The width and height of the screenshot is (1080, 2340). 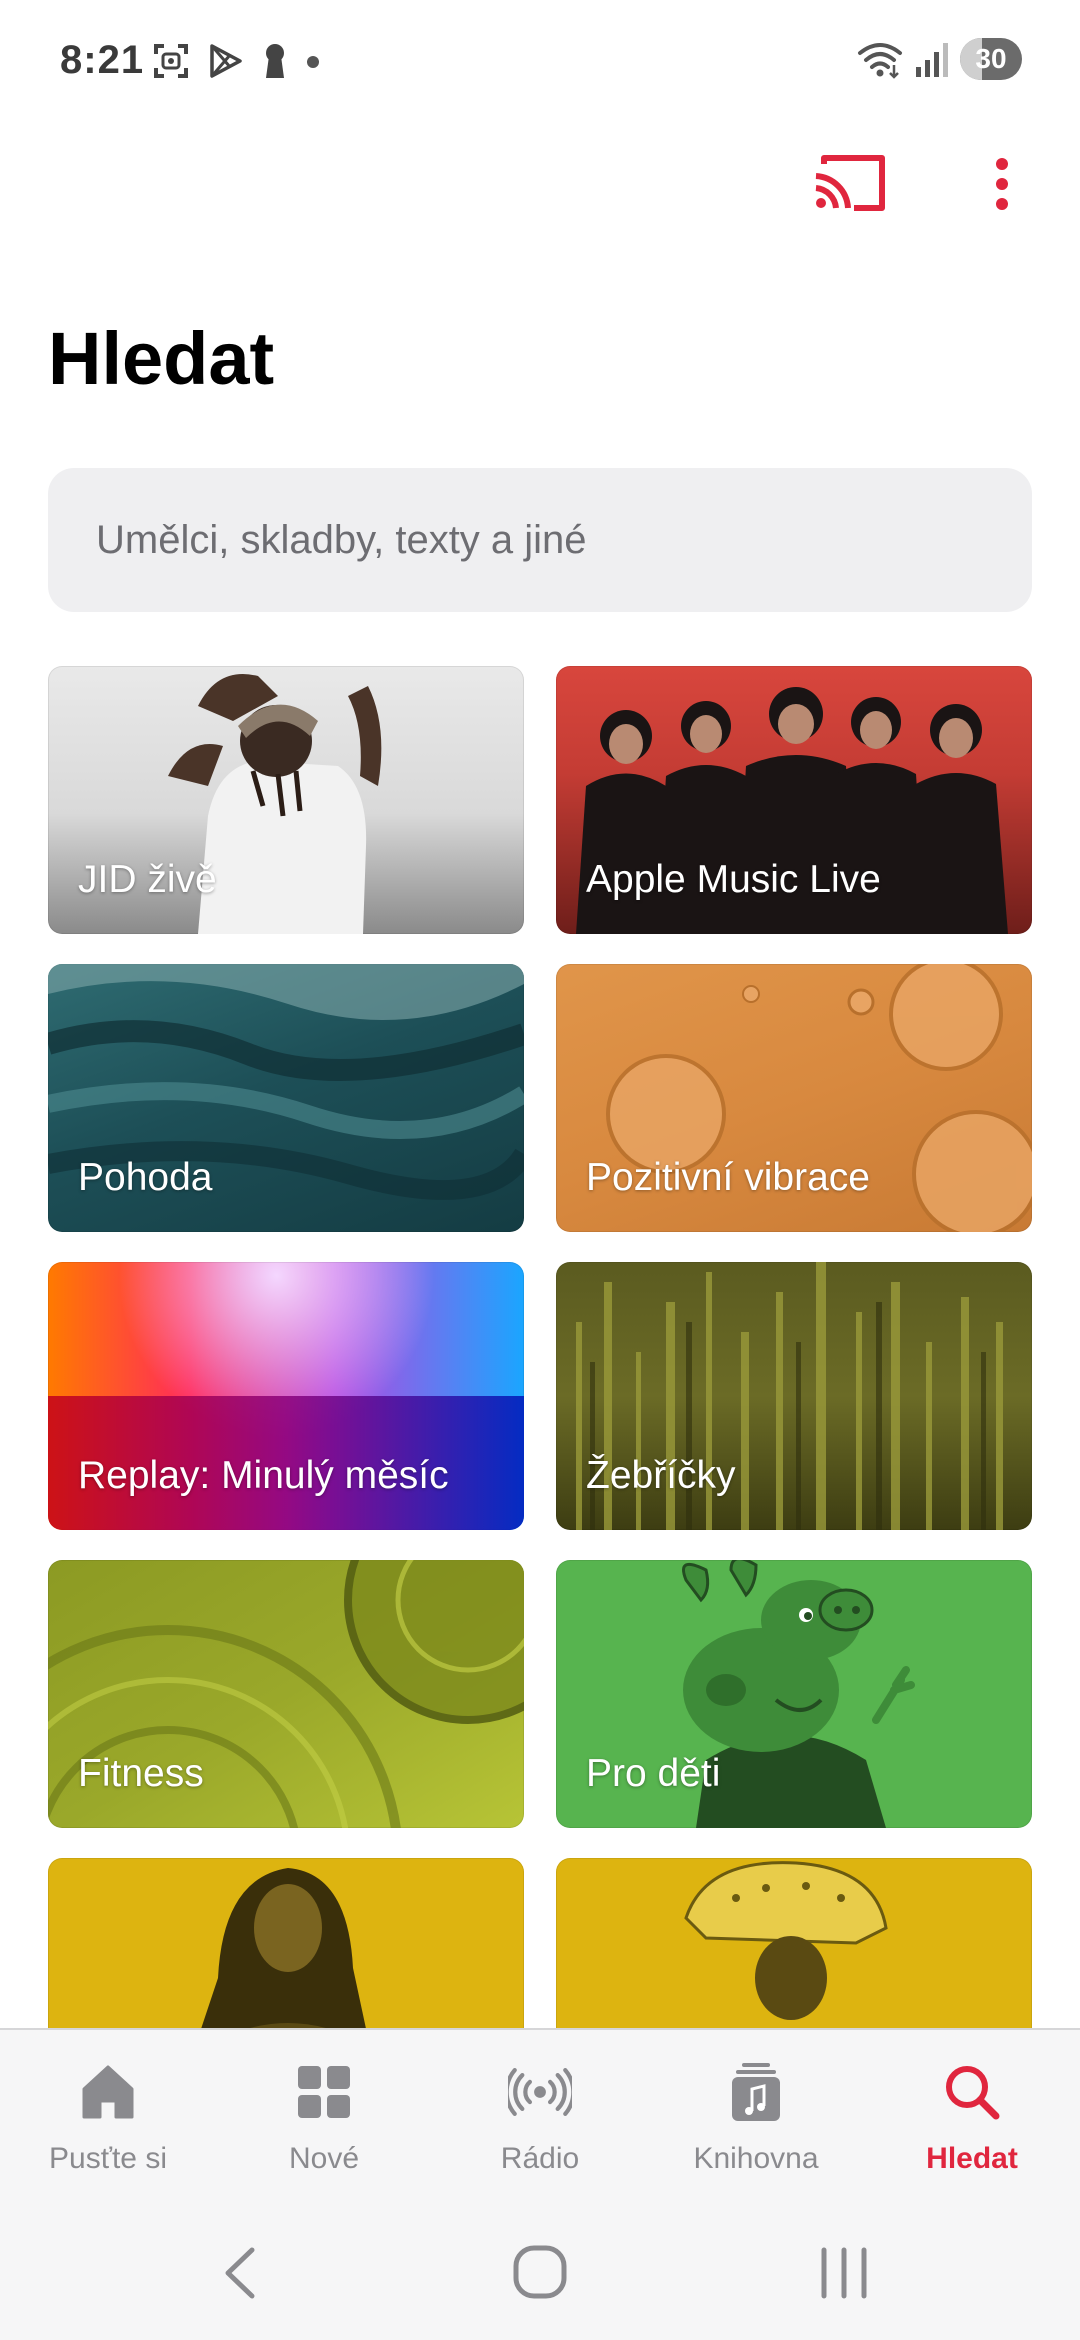 I want to click on tab-radio: Rádio, so click(x=540, y=2115).